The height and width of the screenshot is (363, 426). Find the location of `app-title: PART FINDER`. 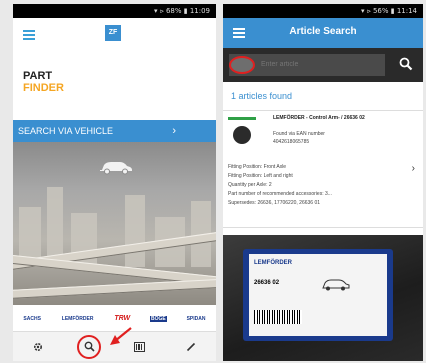

app-title: PART FINDER is located at coordinates (43, 82).